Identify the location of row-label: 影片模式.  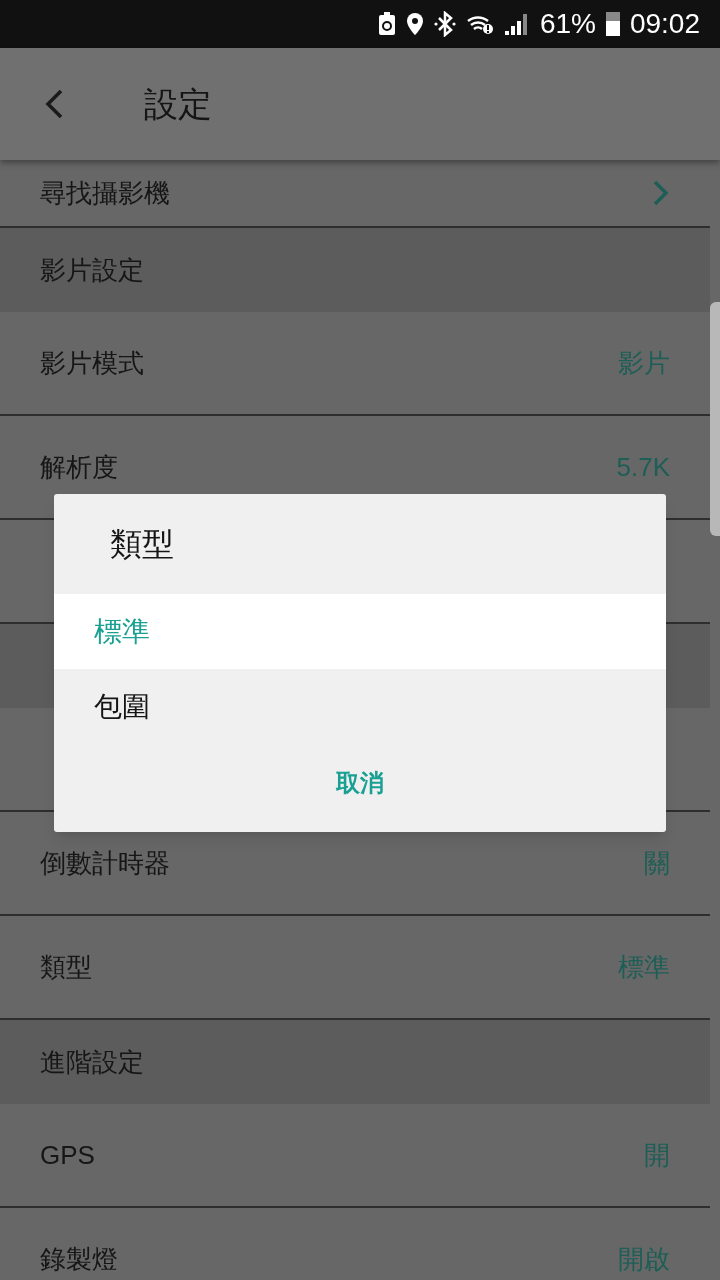
(92, 363).